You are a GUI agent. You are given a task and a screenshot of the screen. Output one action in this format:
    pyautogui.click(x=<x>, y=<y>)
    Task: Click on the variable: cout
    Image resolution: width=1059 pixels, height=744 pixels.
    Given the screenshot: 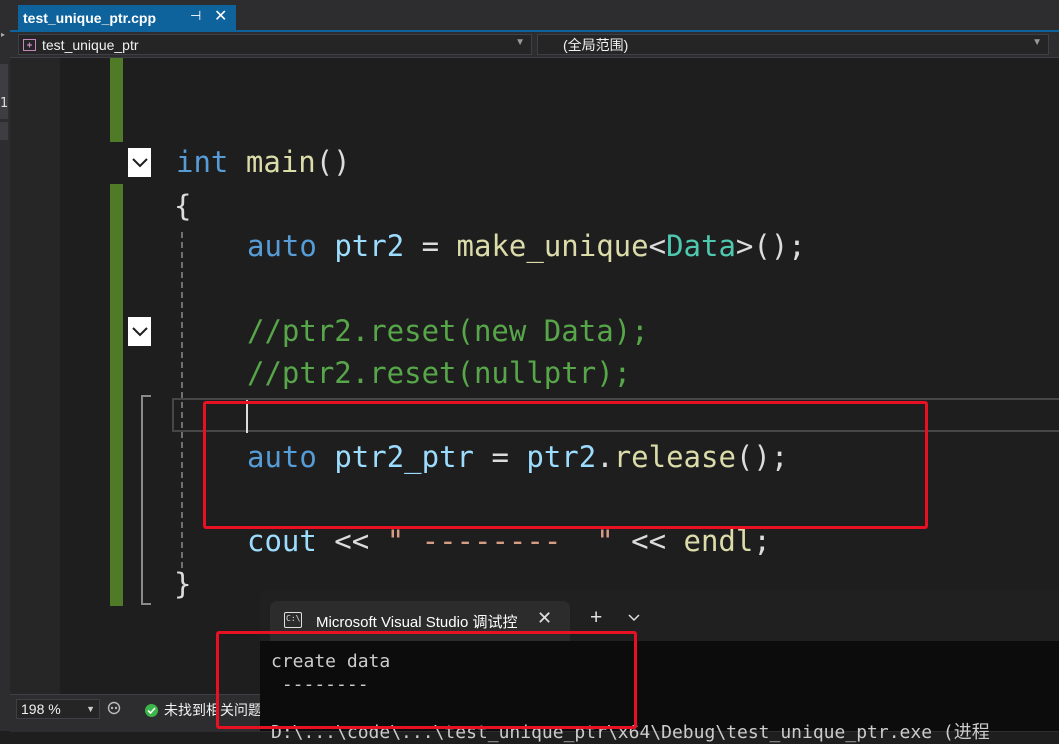 What is the action you would take?
    pyautogui.click(x=282, y=541)
    